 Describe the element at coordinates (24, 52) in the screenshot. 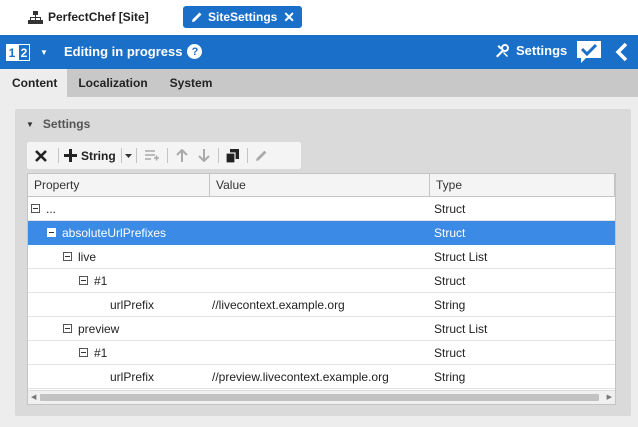

I see `version-b: 2` at that location.